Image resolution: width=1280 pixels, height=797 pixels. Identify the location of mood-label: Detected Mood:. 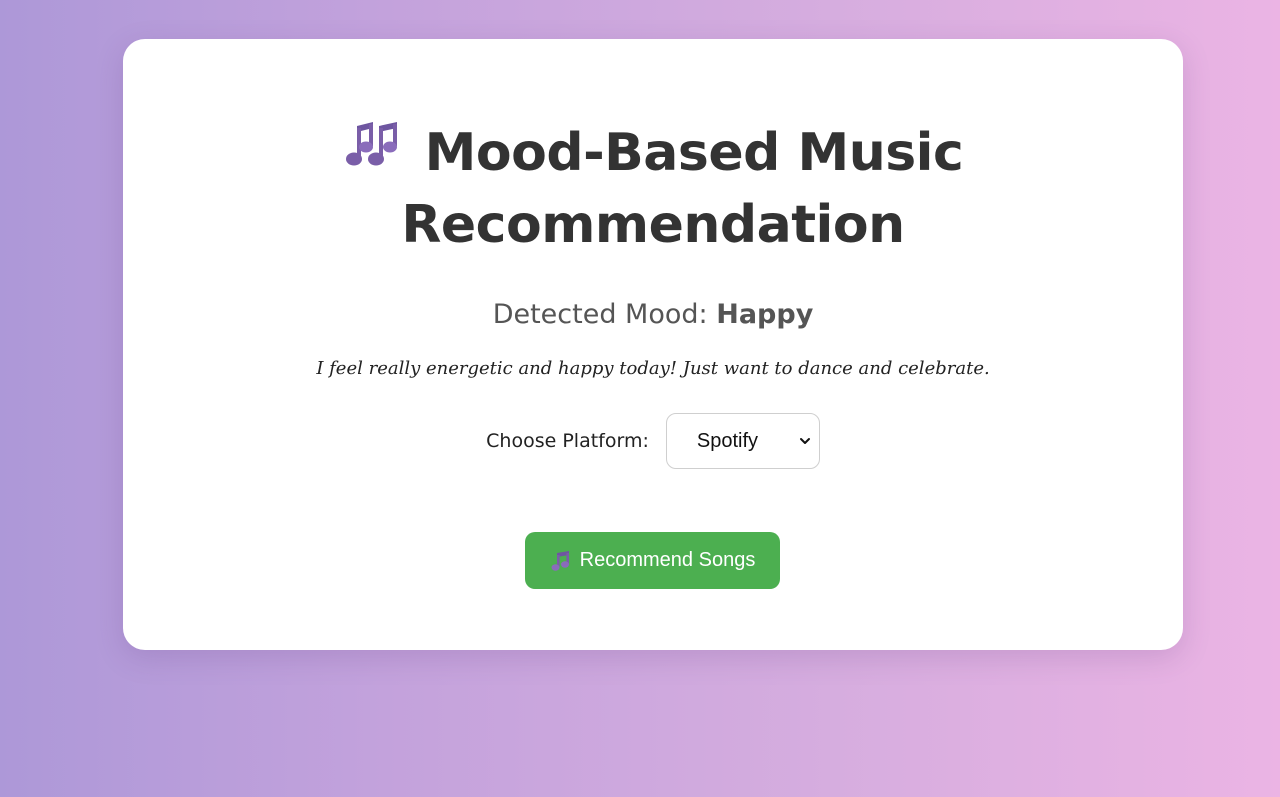
(600, 314).